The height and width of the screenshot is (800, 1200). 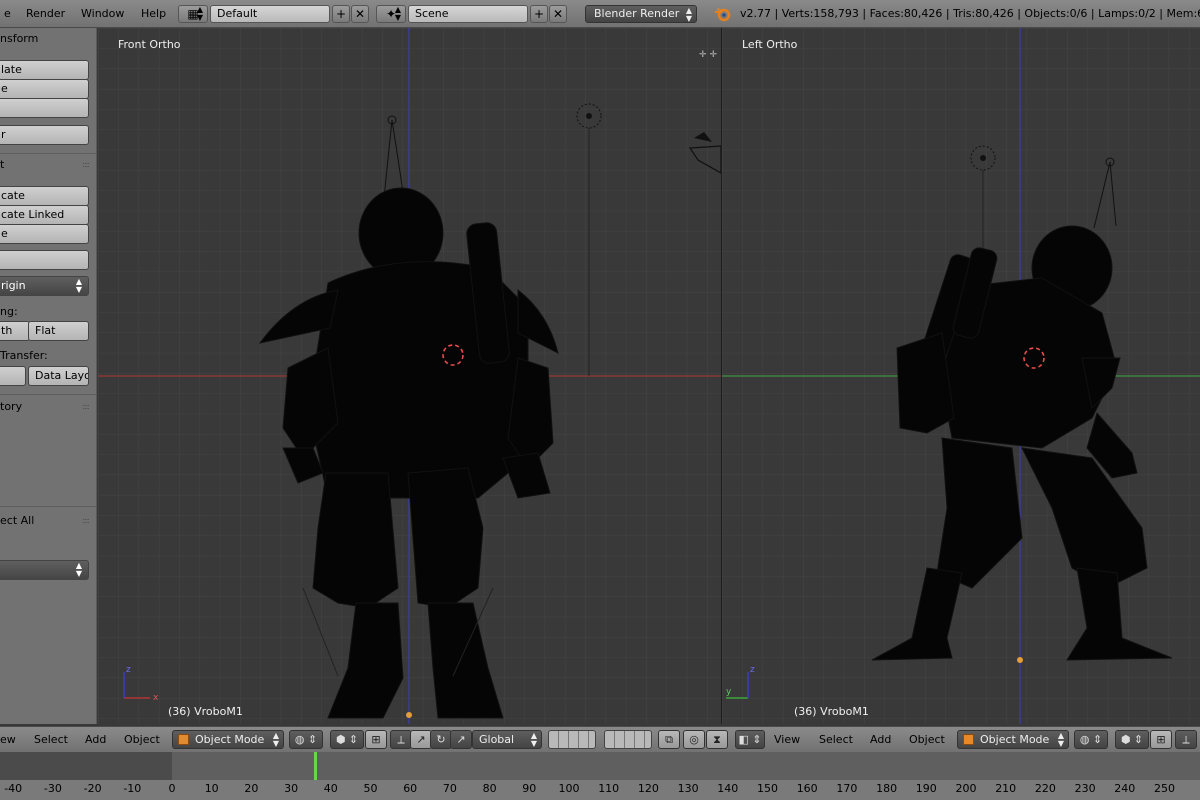 I want to click on editor-type-icon: ◧ ⇕, so click(x=750, y=739).